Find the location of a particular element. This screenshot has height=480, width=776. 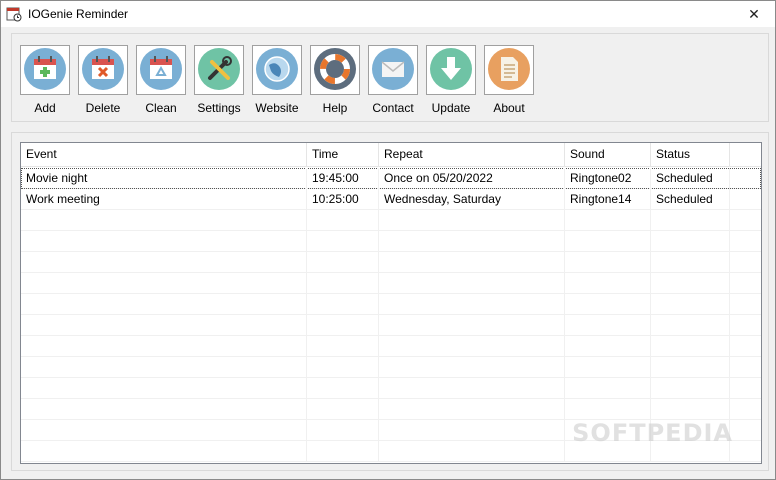

repeat-cell: Once on 05/20/2022 is located at coordinates (472, 178).